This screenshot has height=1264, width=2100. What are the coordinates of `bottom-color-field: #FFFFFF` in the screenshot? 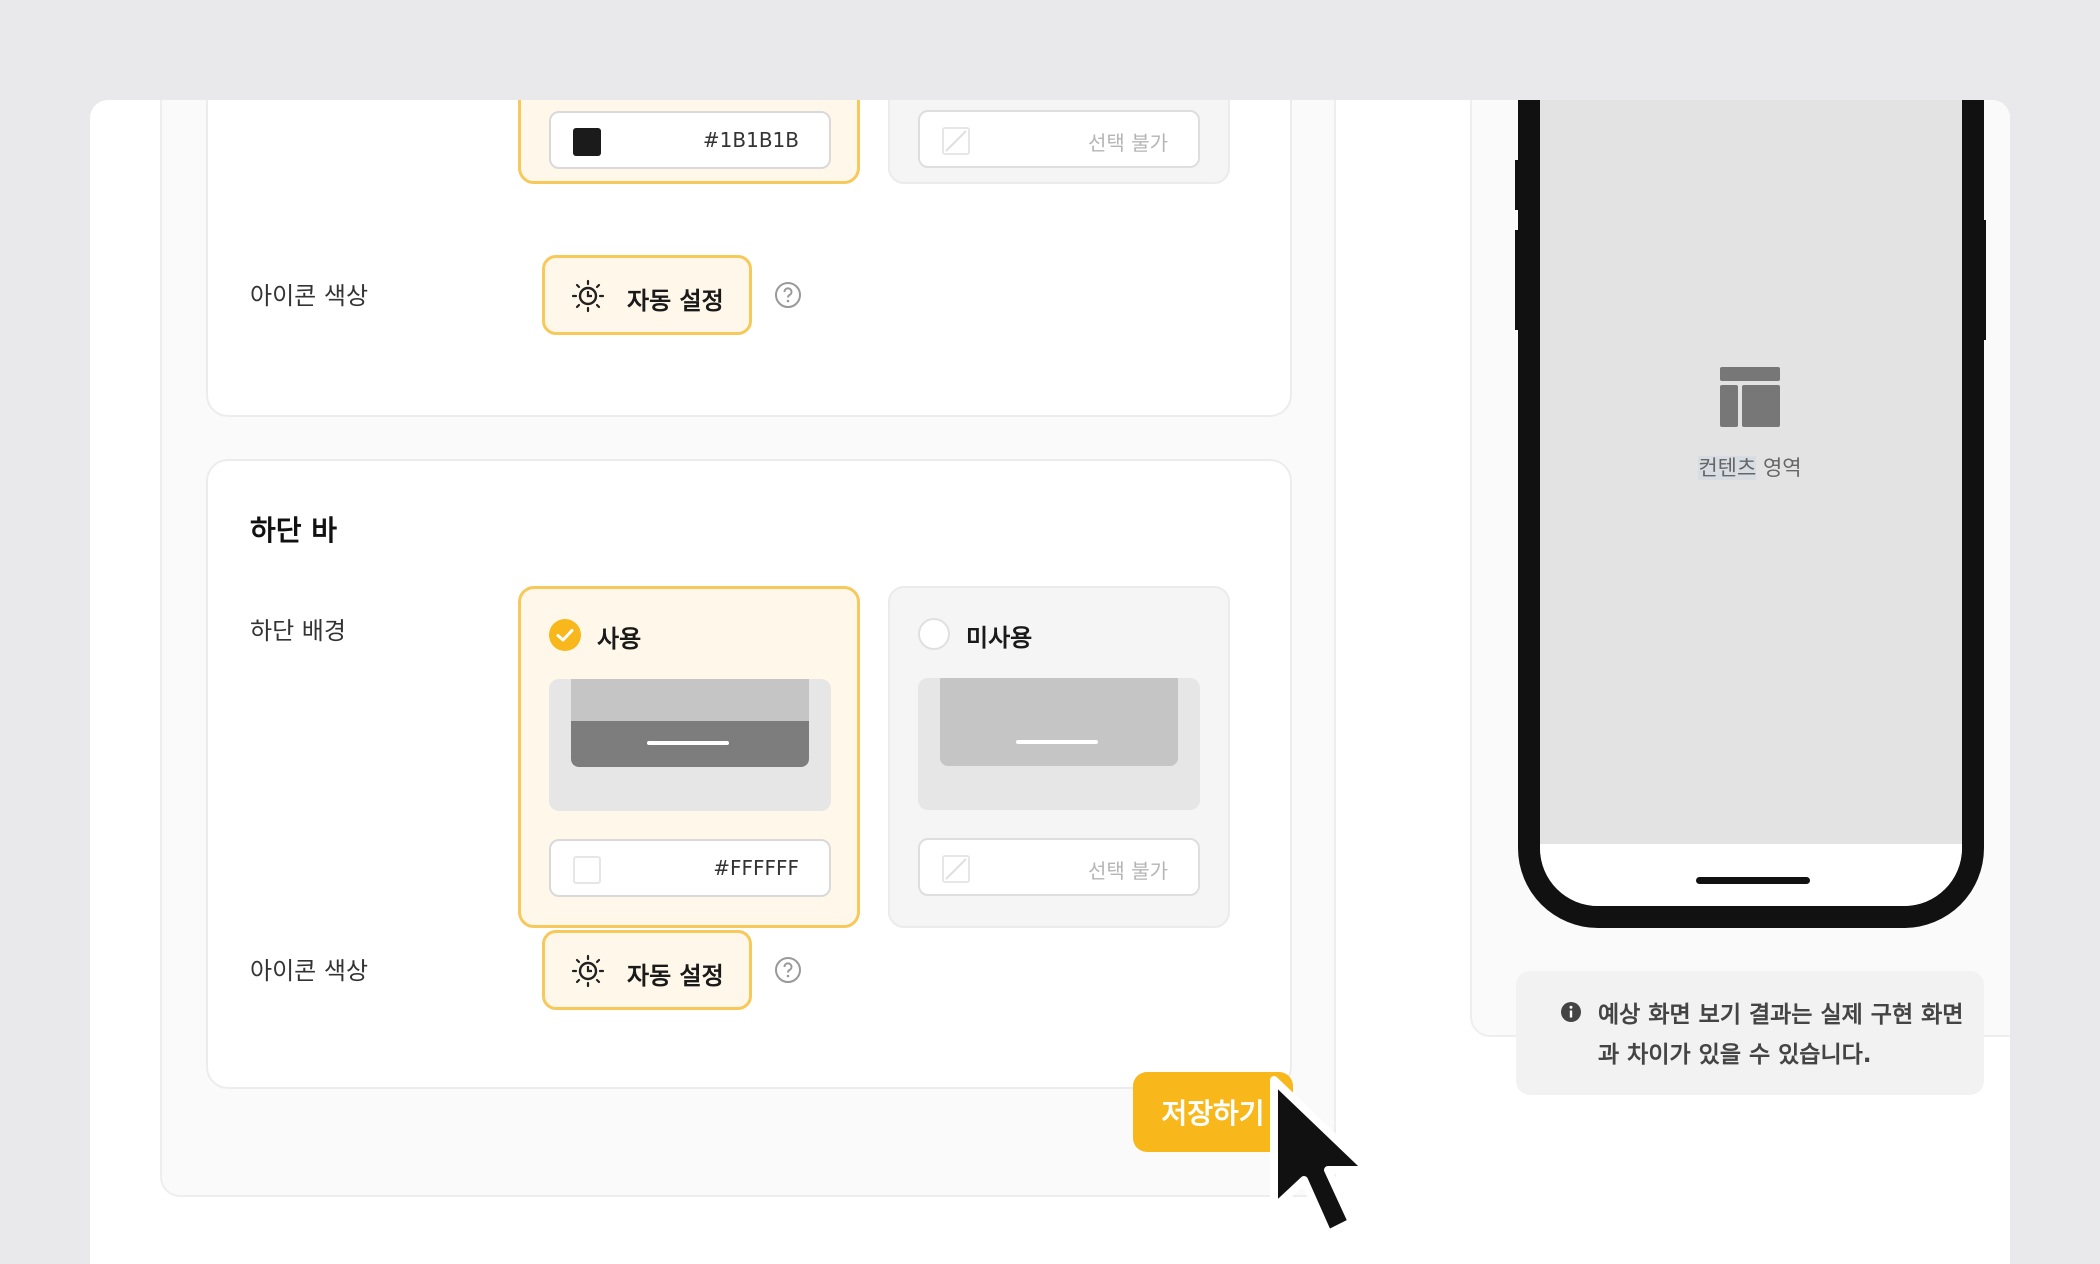 It's located at (690, 868).